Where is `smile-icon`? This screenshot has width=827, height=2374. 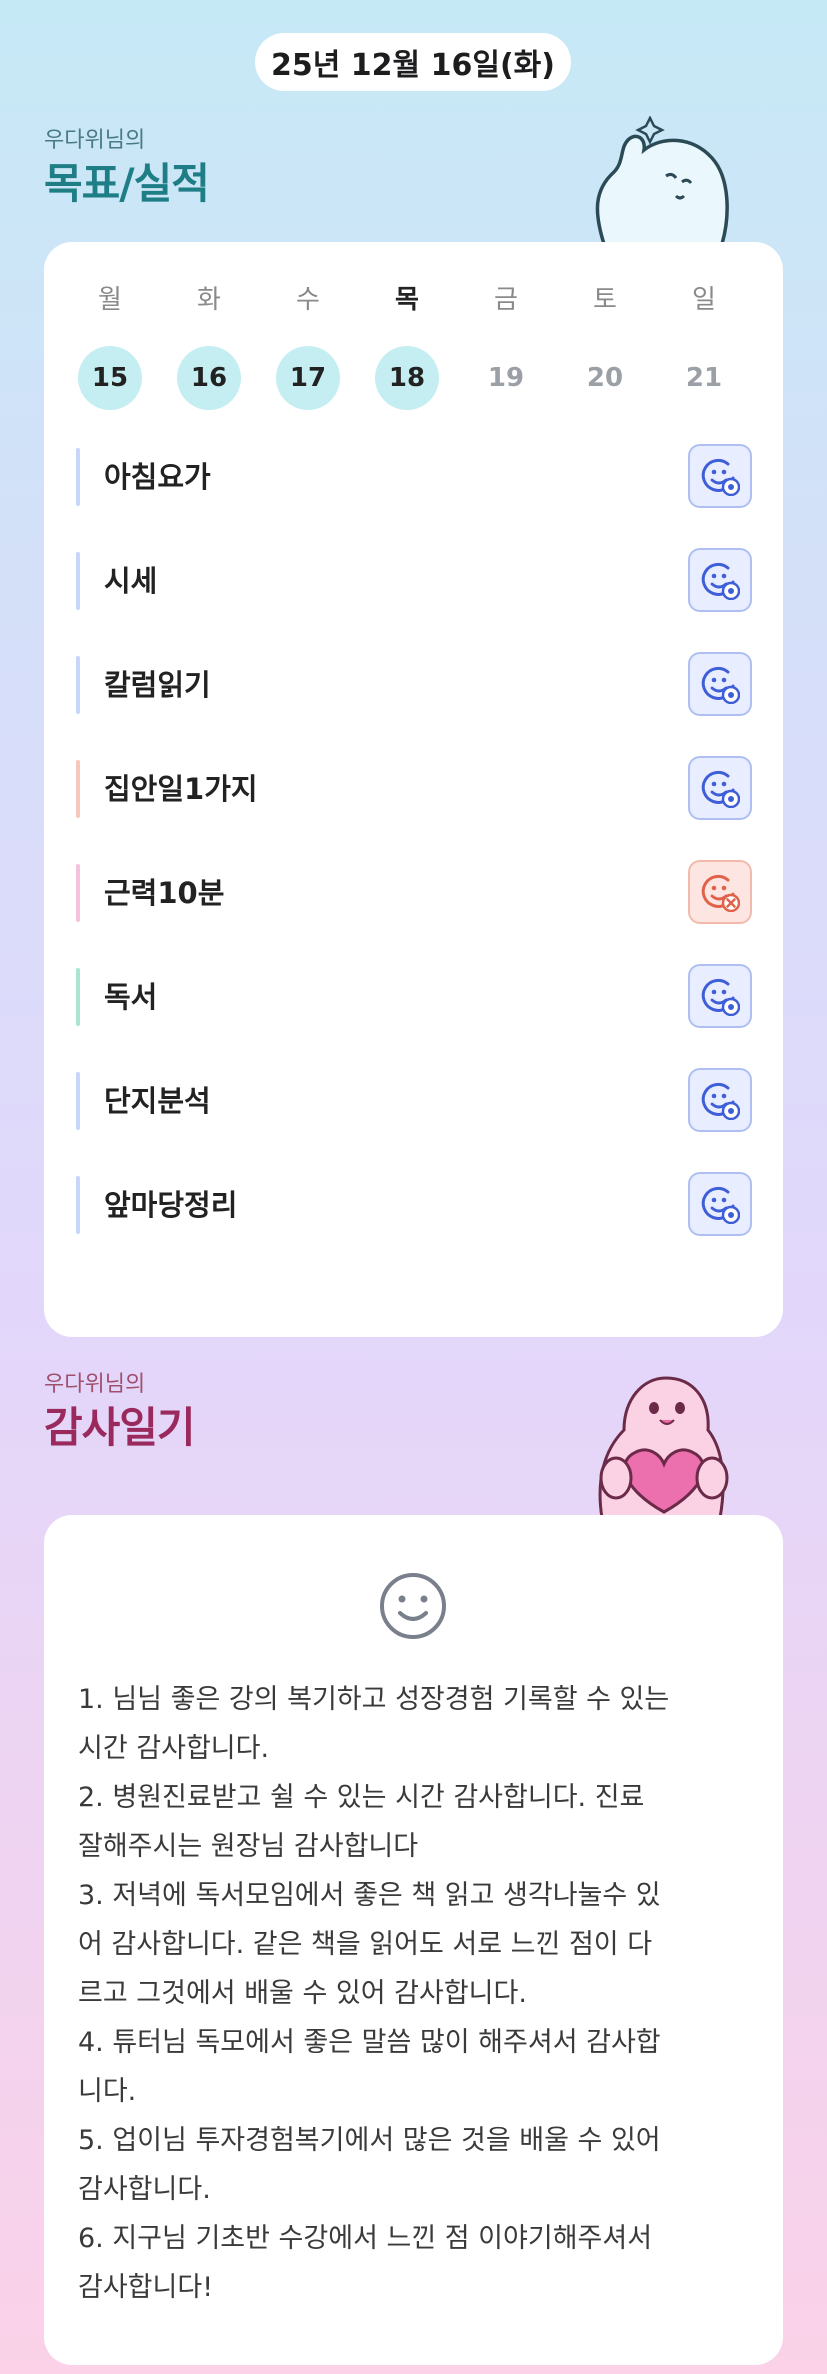
smile-icon is located at coordinates (413, 1606).